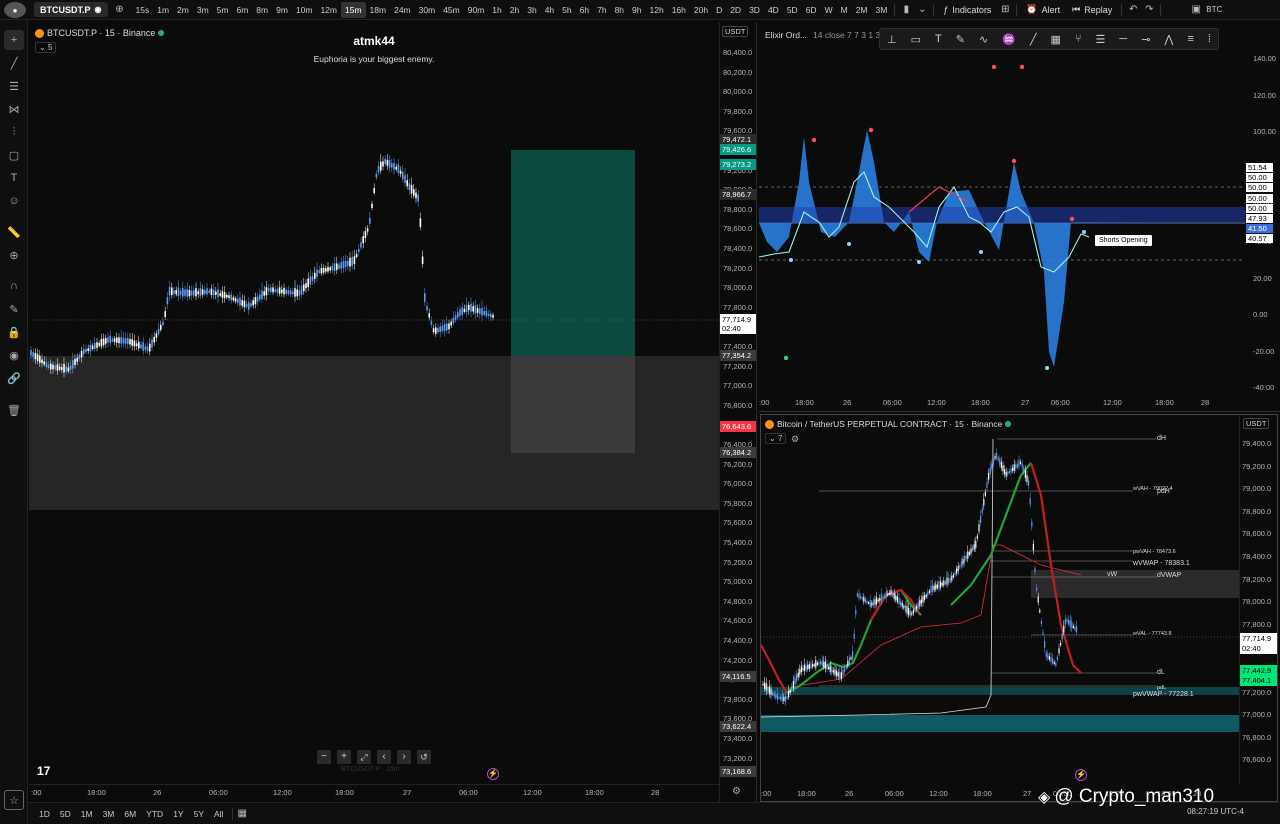 The width and height of the screenshot is (1280, 824). I want to click on layout-grid-icon: ⊞, so click(1005, 10).